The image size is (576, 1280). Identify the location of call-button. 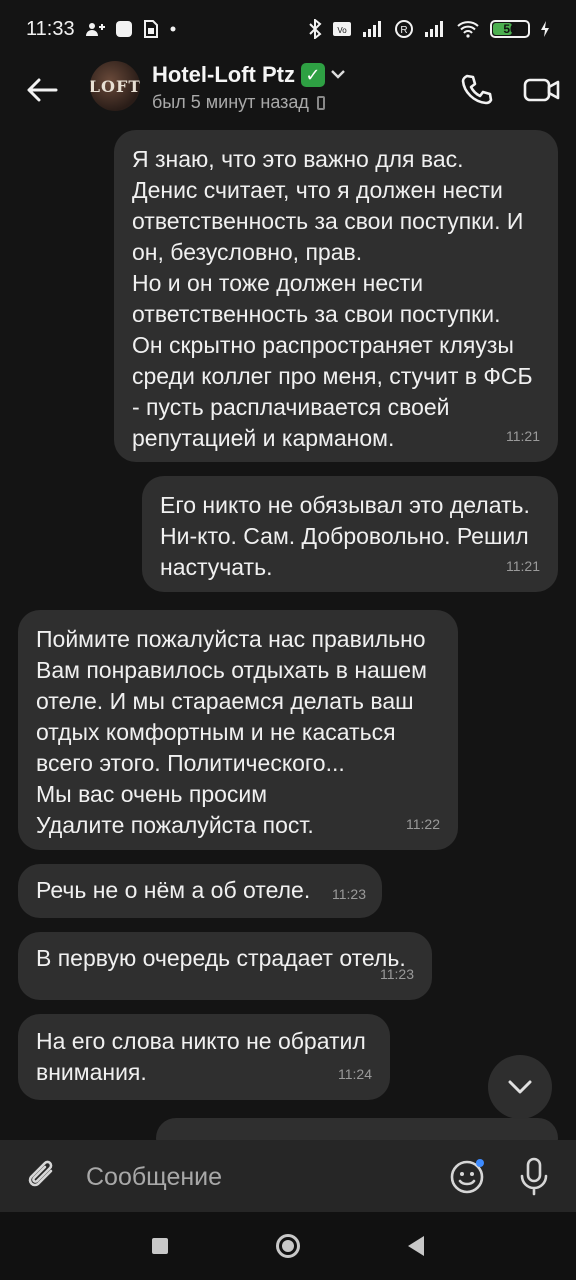
(476, 90).